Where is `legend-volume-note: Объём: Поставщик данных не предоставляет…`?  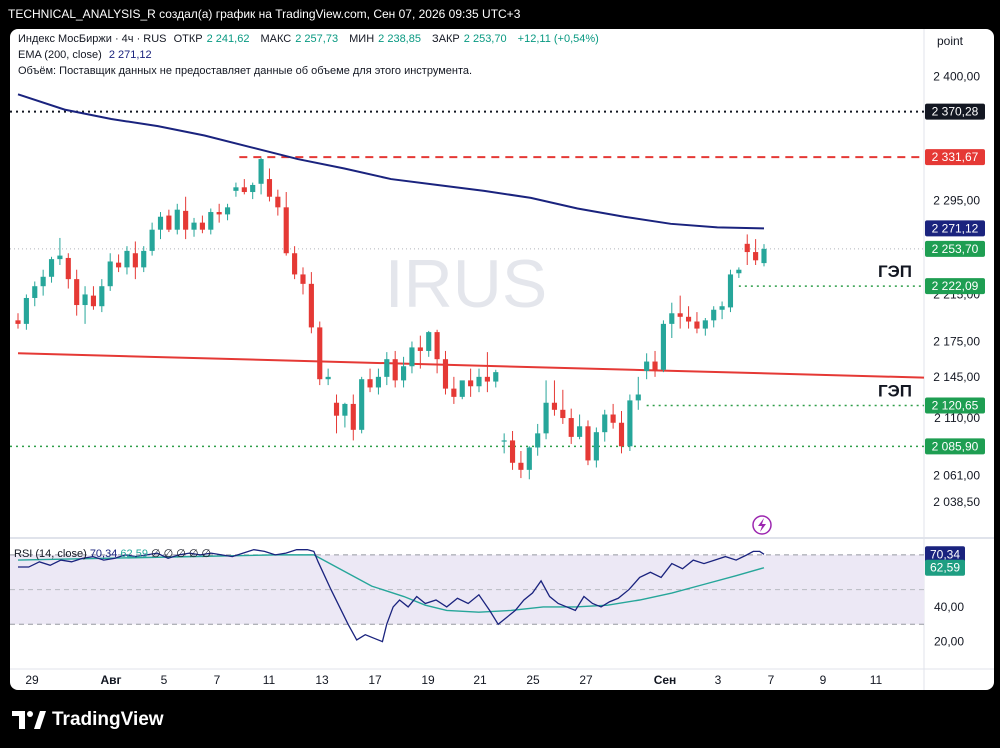
legend-volume-note: Объём: Поставщик данных не предоставляет… is located at coordinates (245, 71).